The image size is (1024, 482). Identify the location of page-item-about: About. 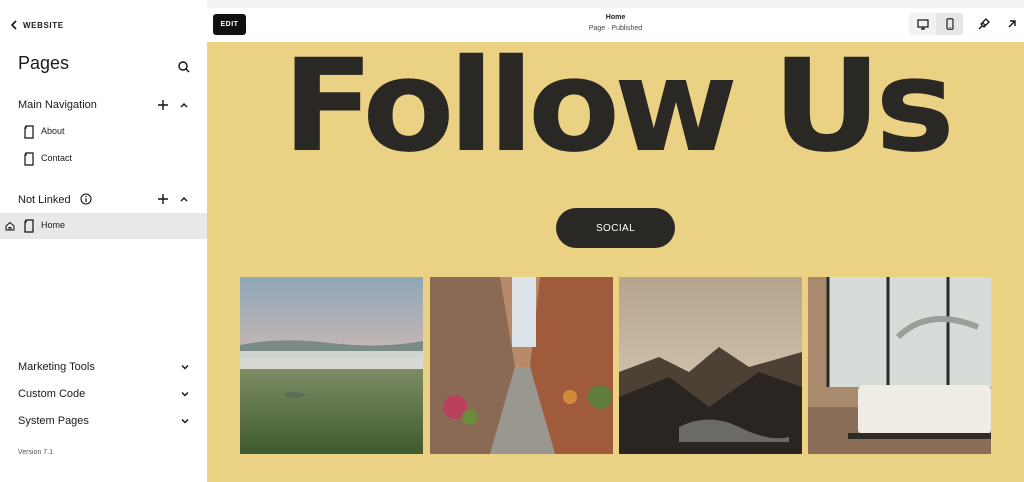
(103, 132).